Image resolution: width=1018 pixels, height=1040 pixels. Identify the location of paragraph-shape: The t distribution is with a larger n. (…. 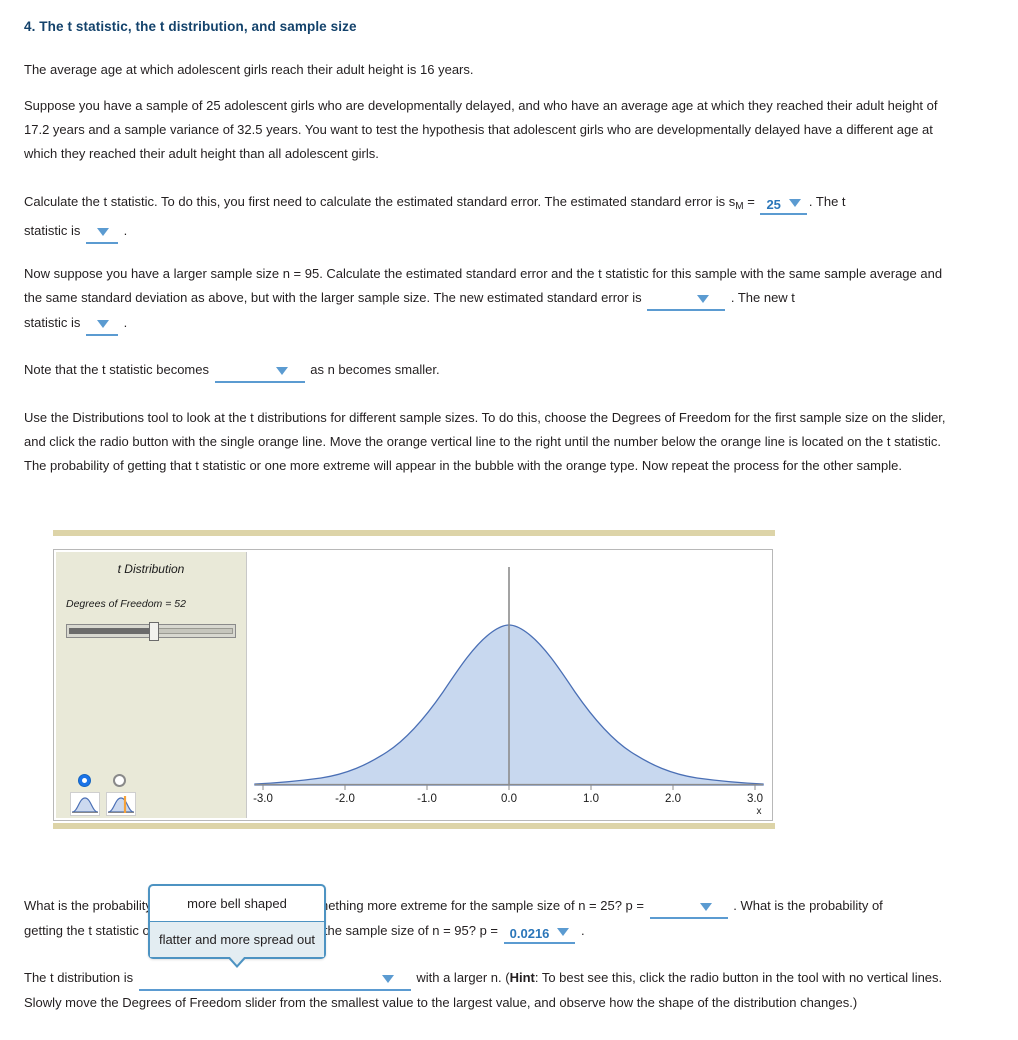
(489, 990).